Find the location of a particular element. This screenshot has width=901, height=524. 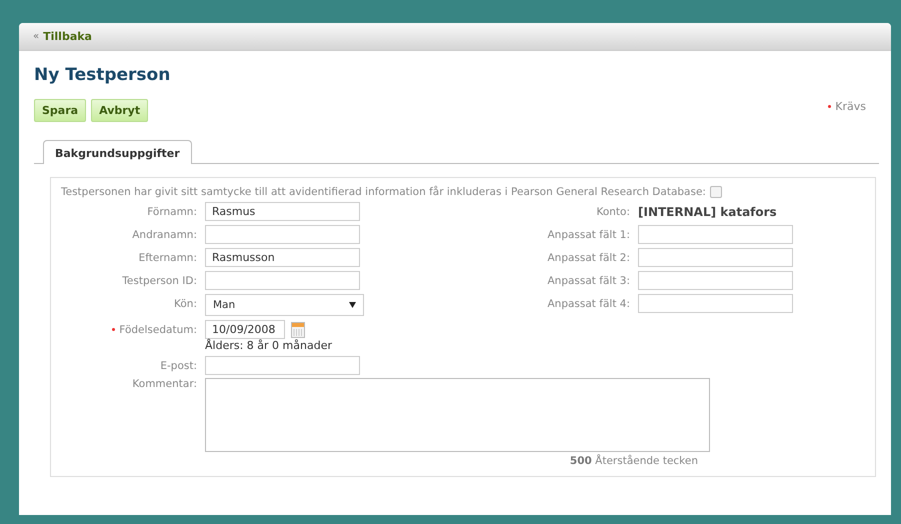

date-field: 10/09/2008 is located at coordinates (245, 329).